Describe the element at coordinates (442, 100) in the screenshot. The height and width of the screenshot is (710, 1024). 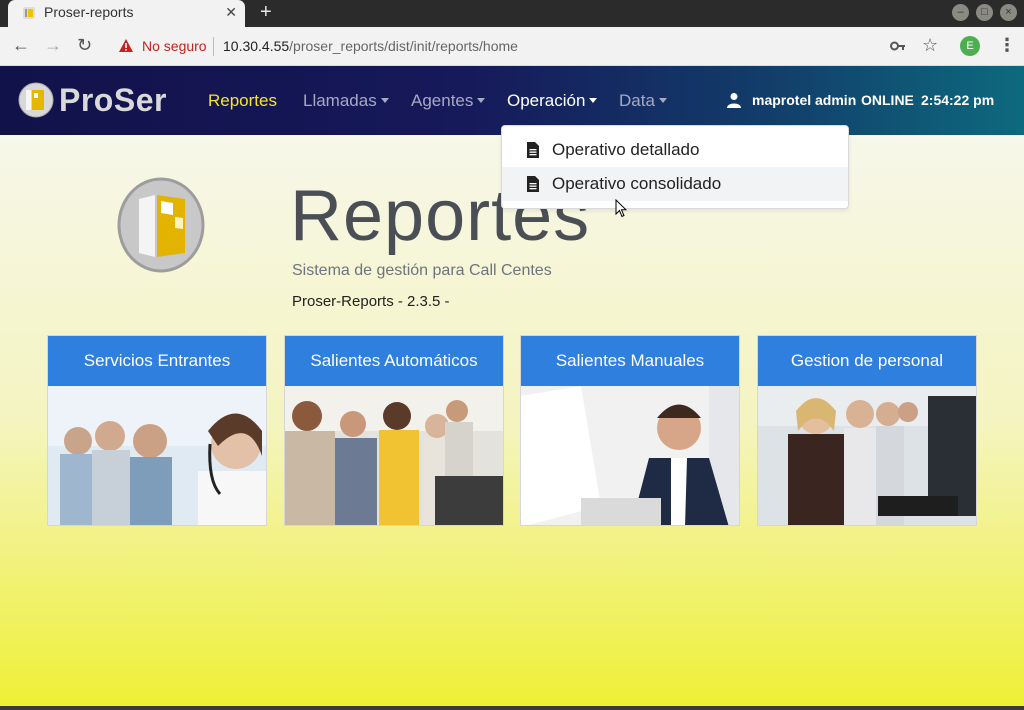
I see `nav-agentes-label: Agentes` at that location.